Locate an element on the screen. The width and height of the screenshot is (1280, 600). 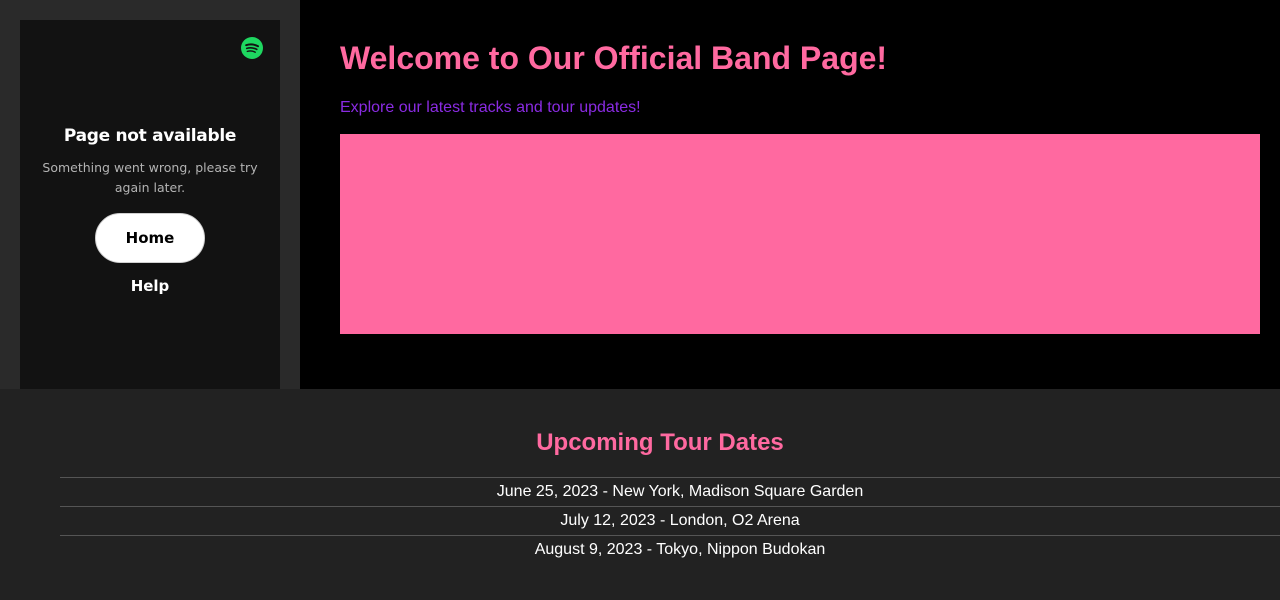
help-link: Help is located at coordinates (150, 286).